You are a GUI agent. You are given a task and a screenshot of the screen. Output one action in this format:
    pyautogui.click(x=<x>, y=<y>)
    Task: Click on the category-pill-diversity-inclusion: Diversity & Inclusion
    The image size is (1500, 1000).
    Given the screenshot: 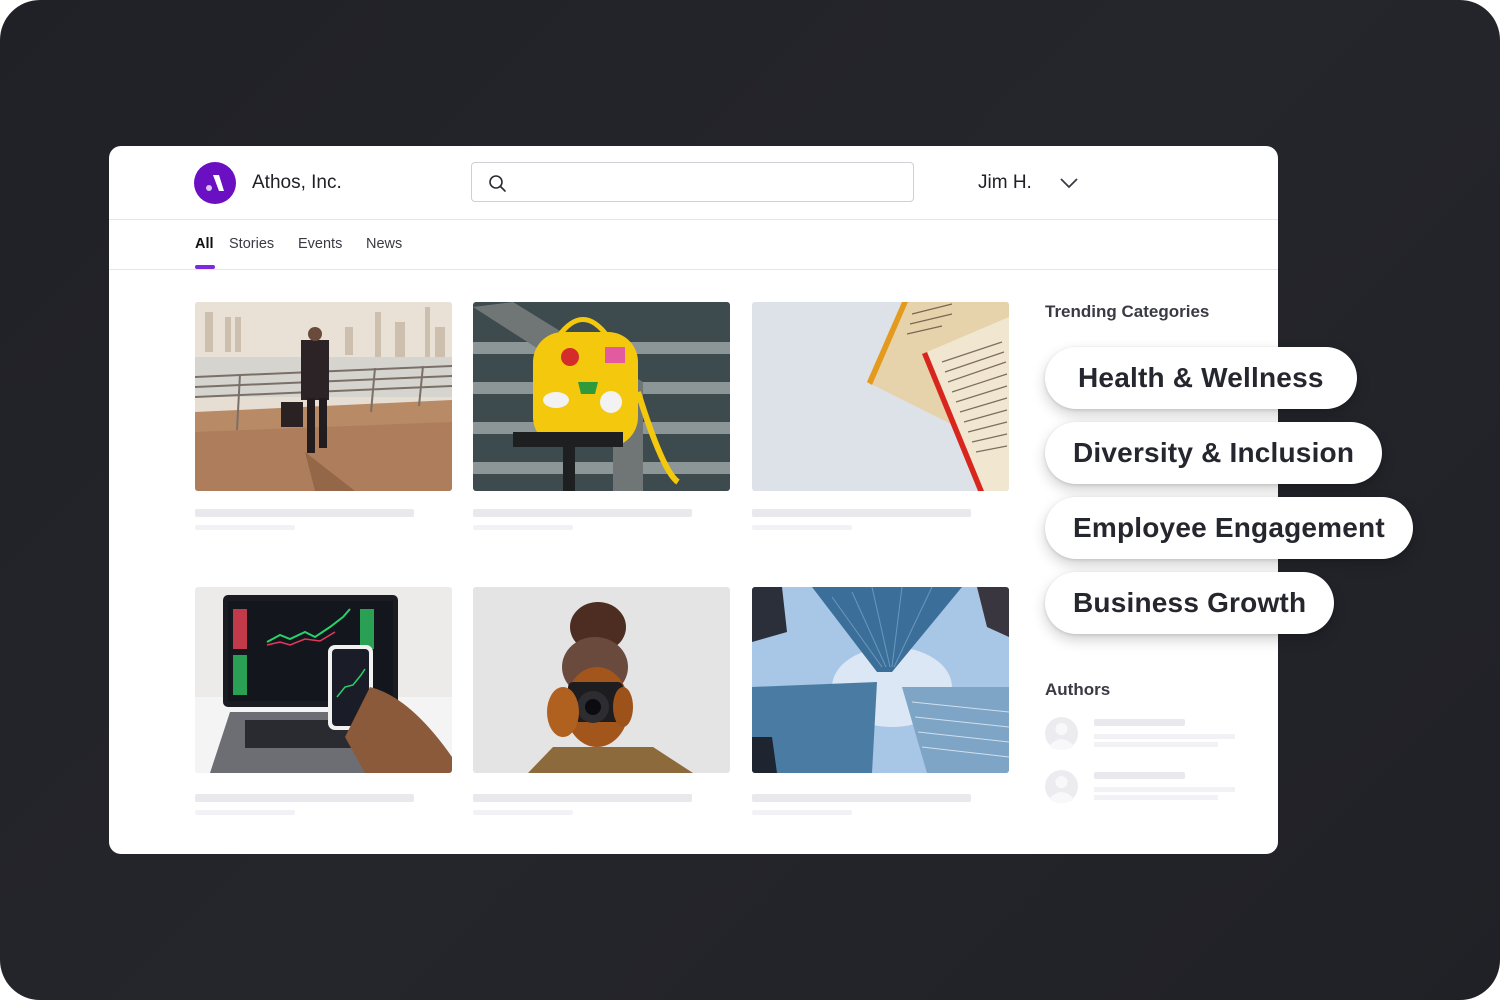 What is the action you would take?
    pyautogui.click(x=1214, y=453)
    